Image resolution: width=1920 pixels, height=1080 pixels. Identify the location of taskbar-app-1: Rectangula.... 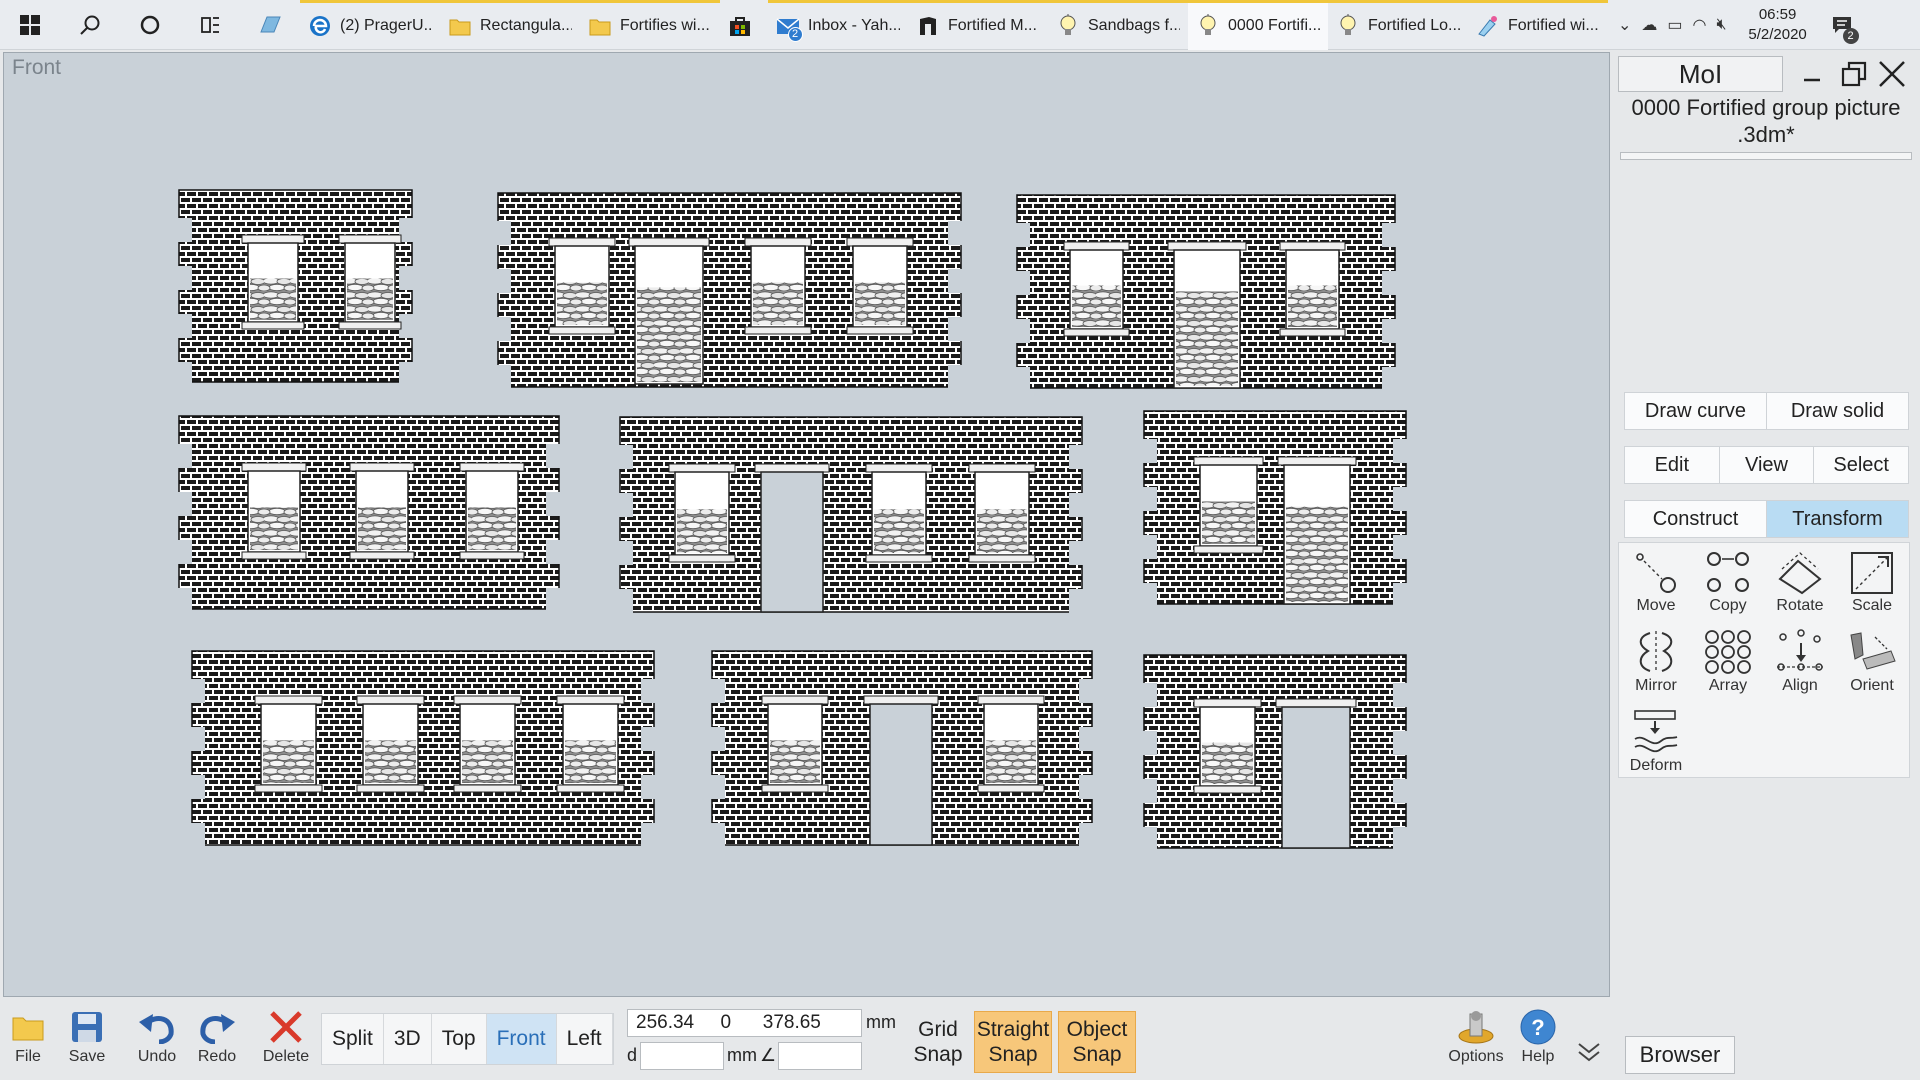
(510, 25).